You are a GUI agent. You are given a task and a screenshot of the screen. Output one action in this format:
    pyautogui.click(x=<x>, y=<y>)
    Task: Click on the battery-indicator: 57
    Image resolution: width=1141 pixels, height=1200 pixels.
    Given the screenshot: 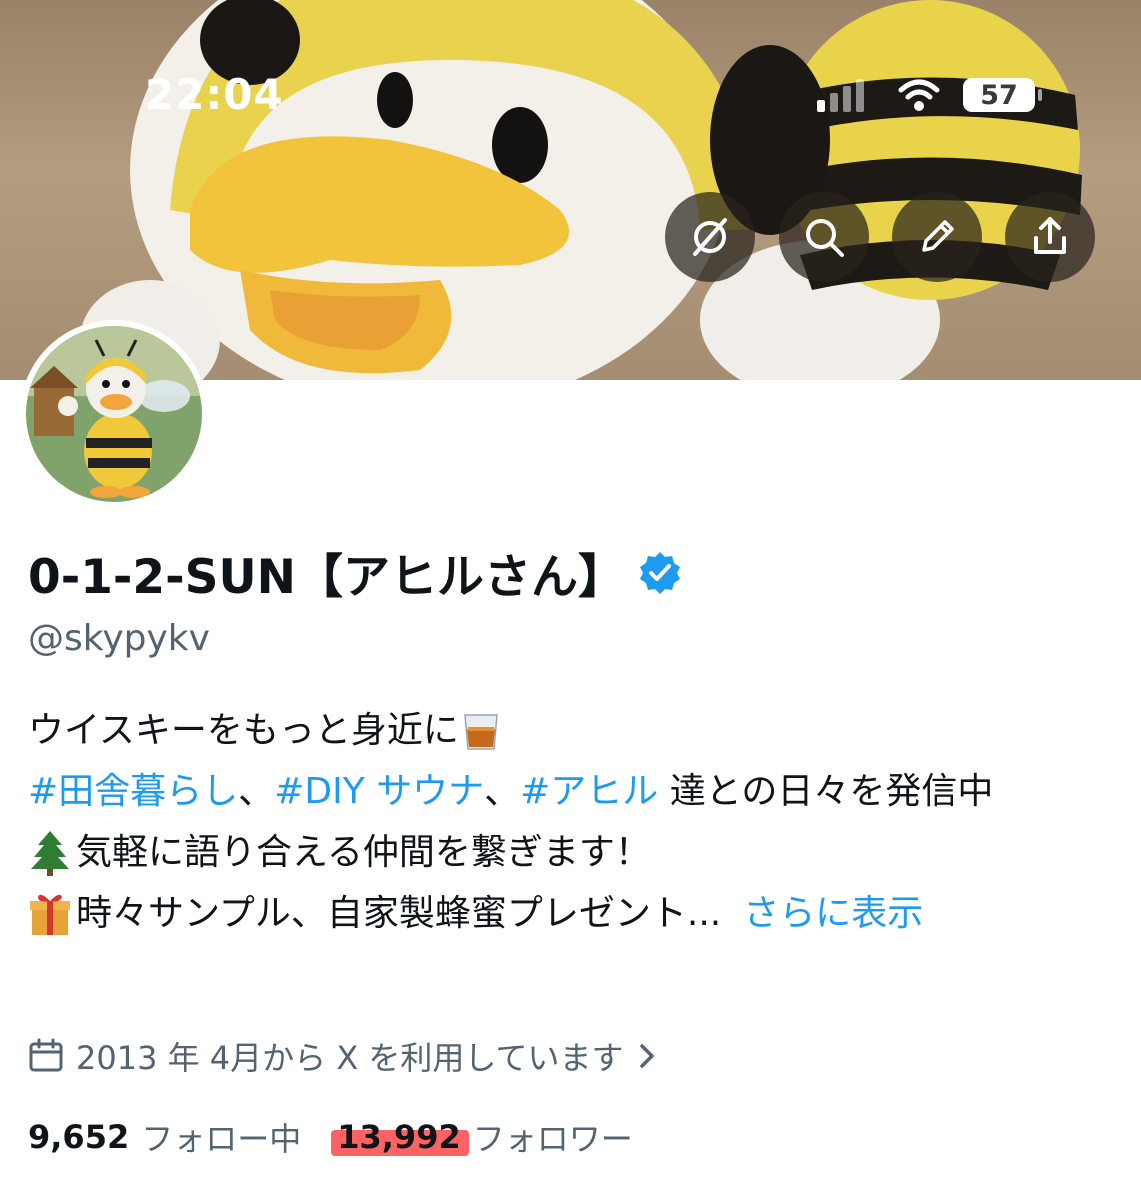 What is the action you would take?
    pyautogui.click(x=999, y=95)
    